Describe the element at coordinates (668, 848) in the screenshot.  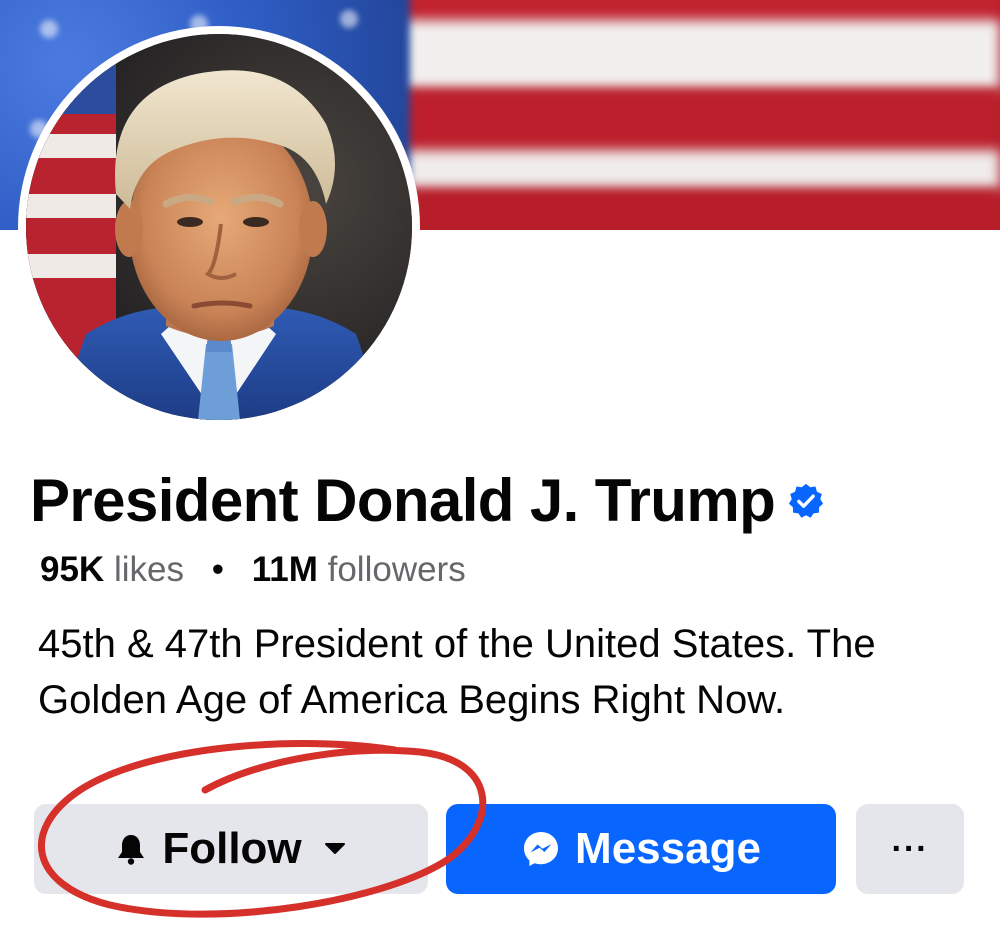
I see `message-label: Message` at that location.